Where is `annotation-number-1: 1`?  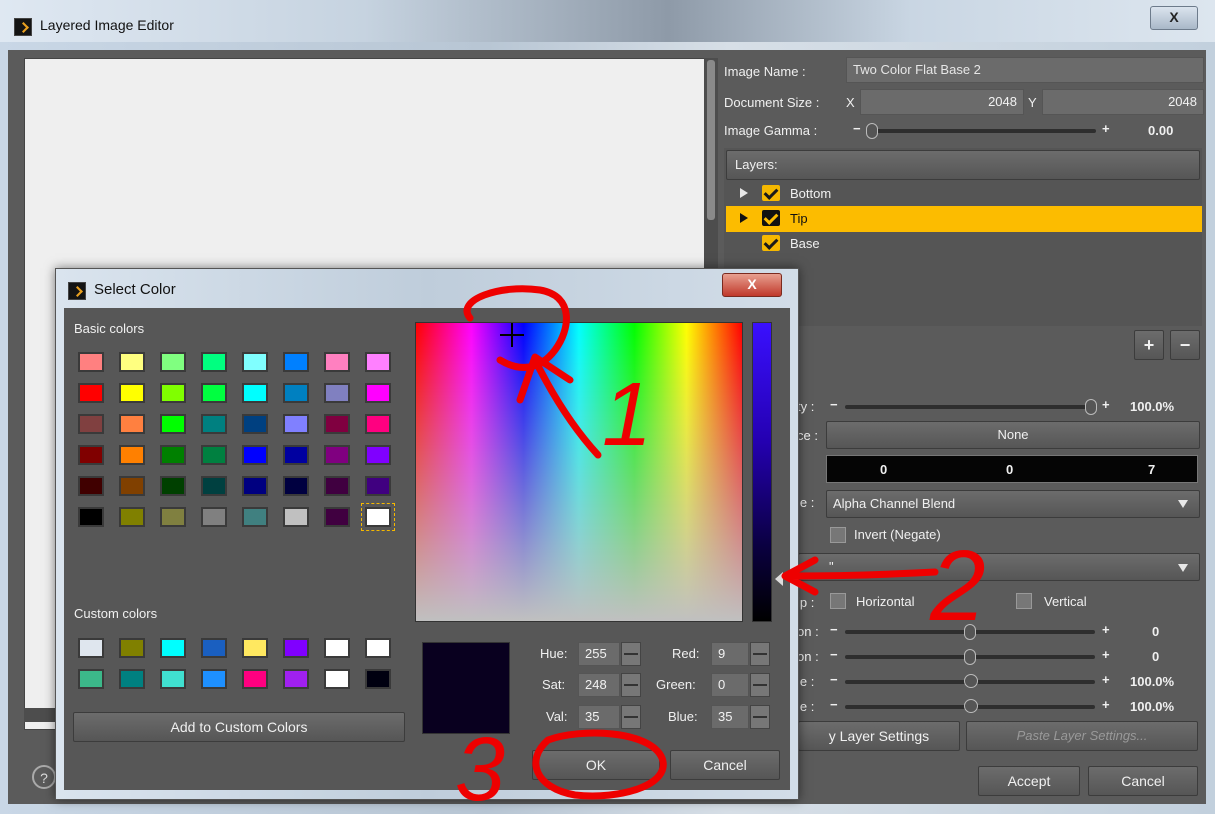
annotation-number-1: 1 is located at coordinates (627, 415).